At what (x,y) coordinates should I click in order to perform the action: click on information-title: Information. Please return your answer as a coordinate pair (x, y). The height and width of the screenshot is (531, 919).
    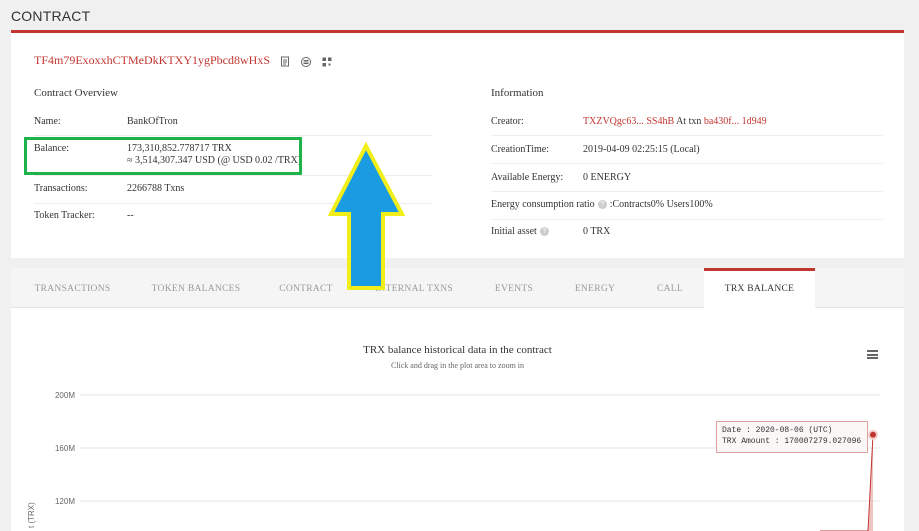
    Looking at the image, I should click on (517, 93).